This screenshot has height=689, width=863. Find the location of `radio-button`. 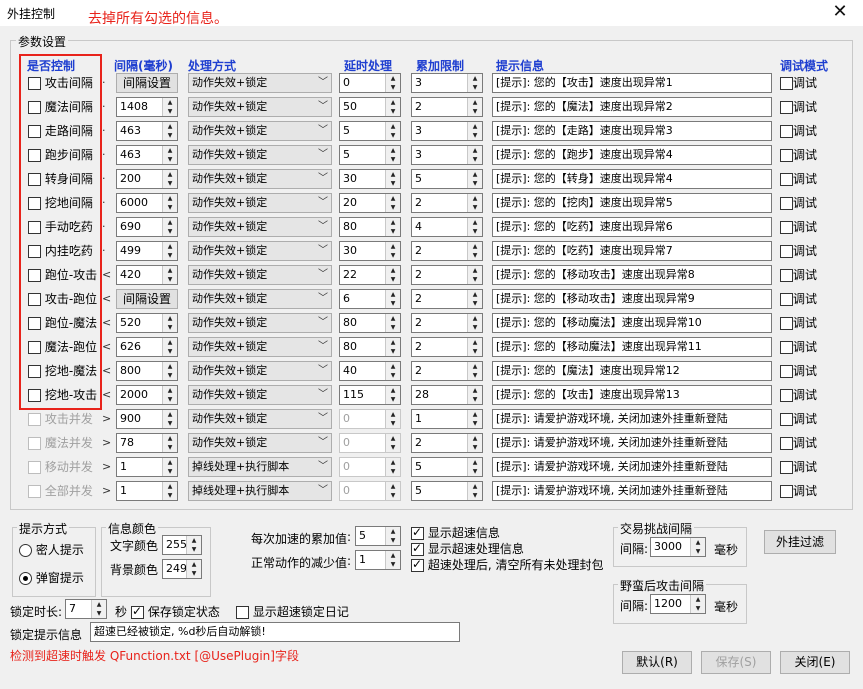

radio-button is located at coordinates (25, 578).